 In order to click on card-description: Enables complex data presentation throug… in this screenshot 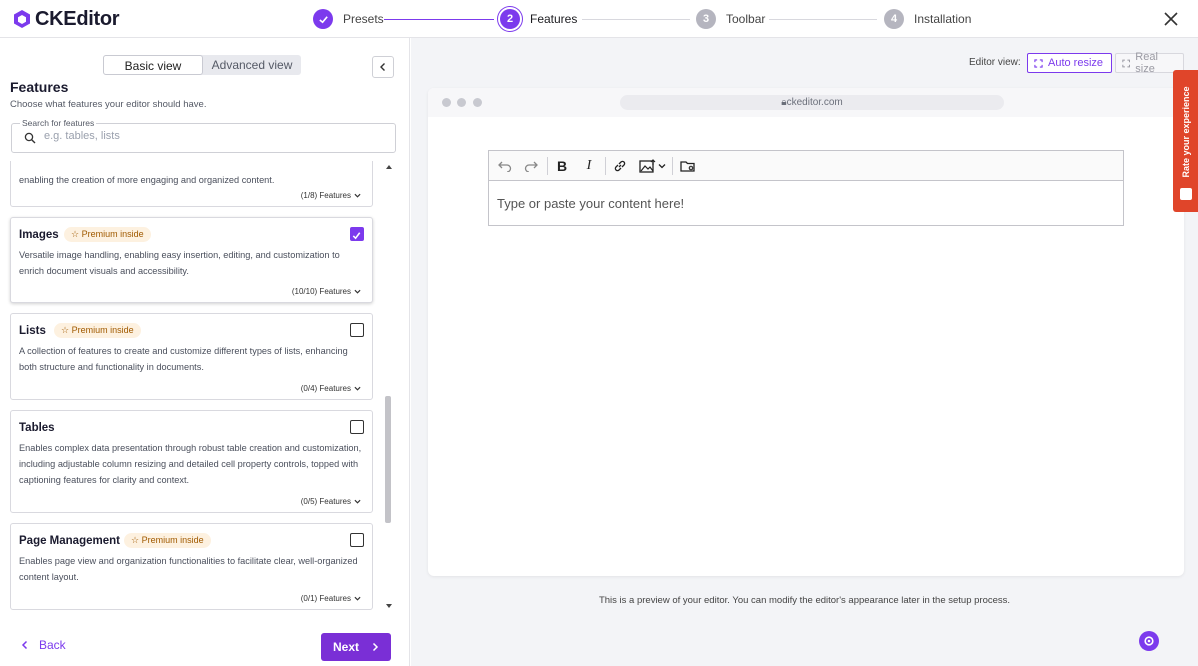, I will do `click(190, 464)`.